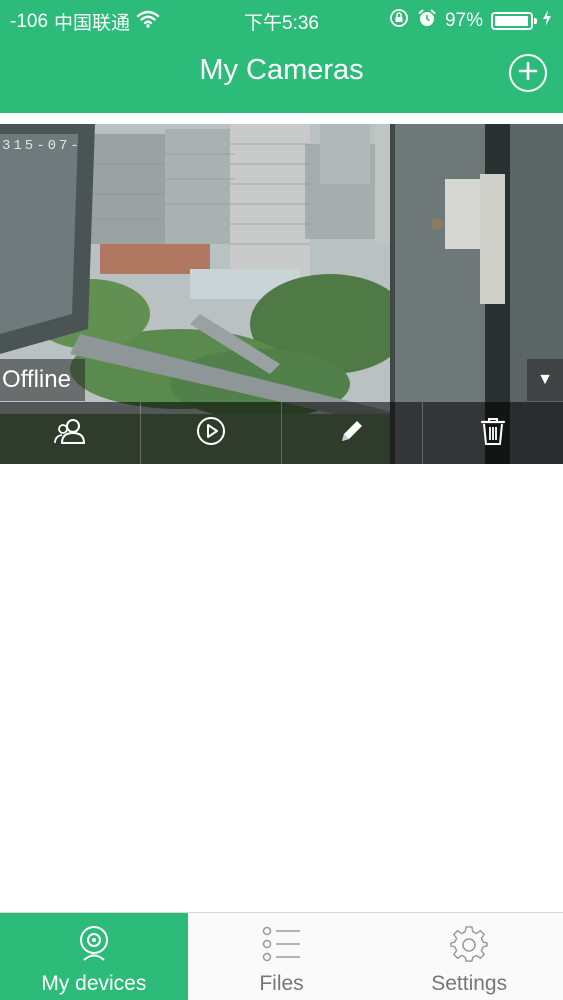  I want to click on users-icon, so click(70, 433).